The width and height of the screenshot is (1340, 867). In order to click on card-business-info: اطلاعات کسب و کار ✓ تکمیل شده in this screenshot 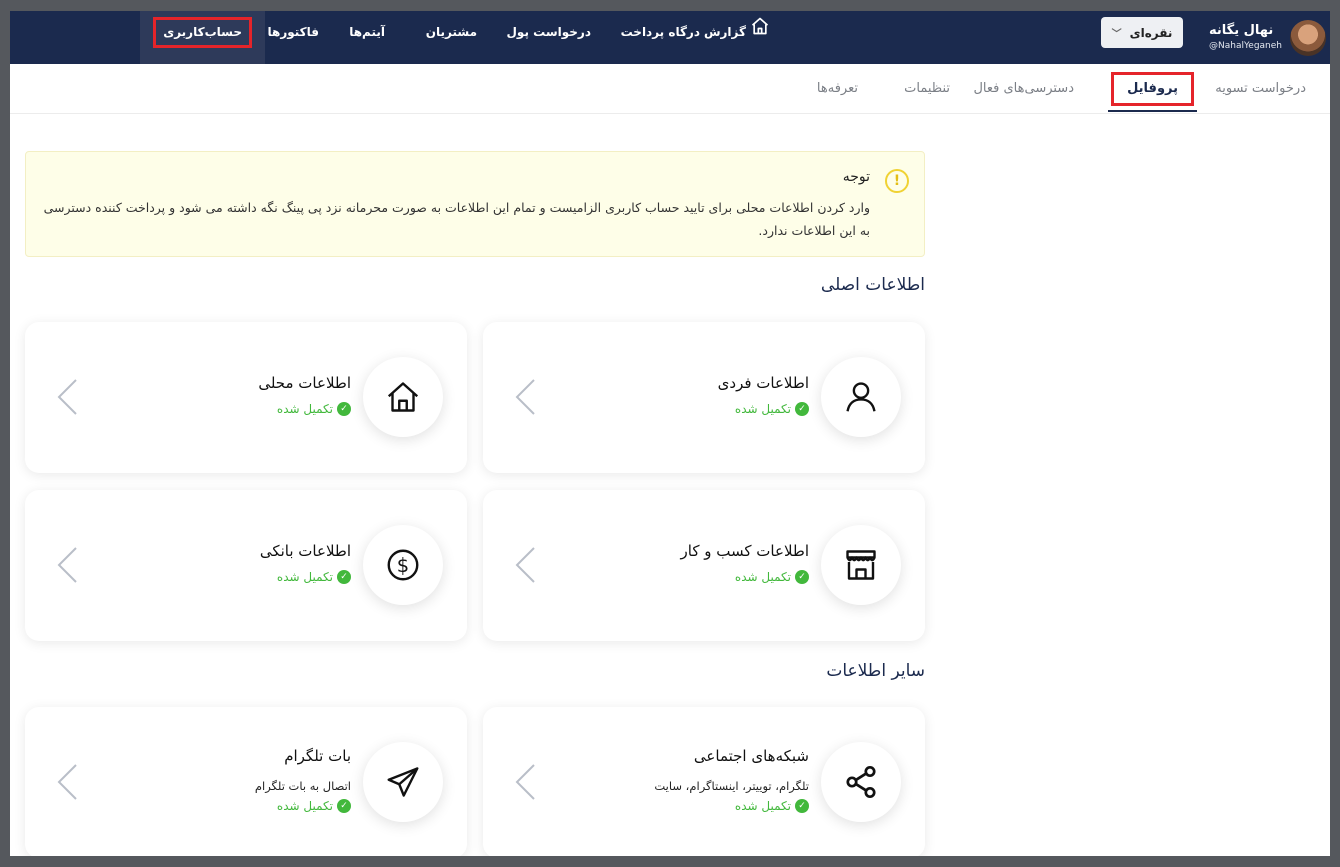, I will do `click(704, 565)`.